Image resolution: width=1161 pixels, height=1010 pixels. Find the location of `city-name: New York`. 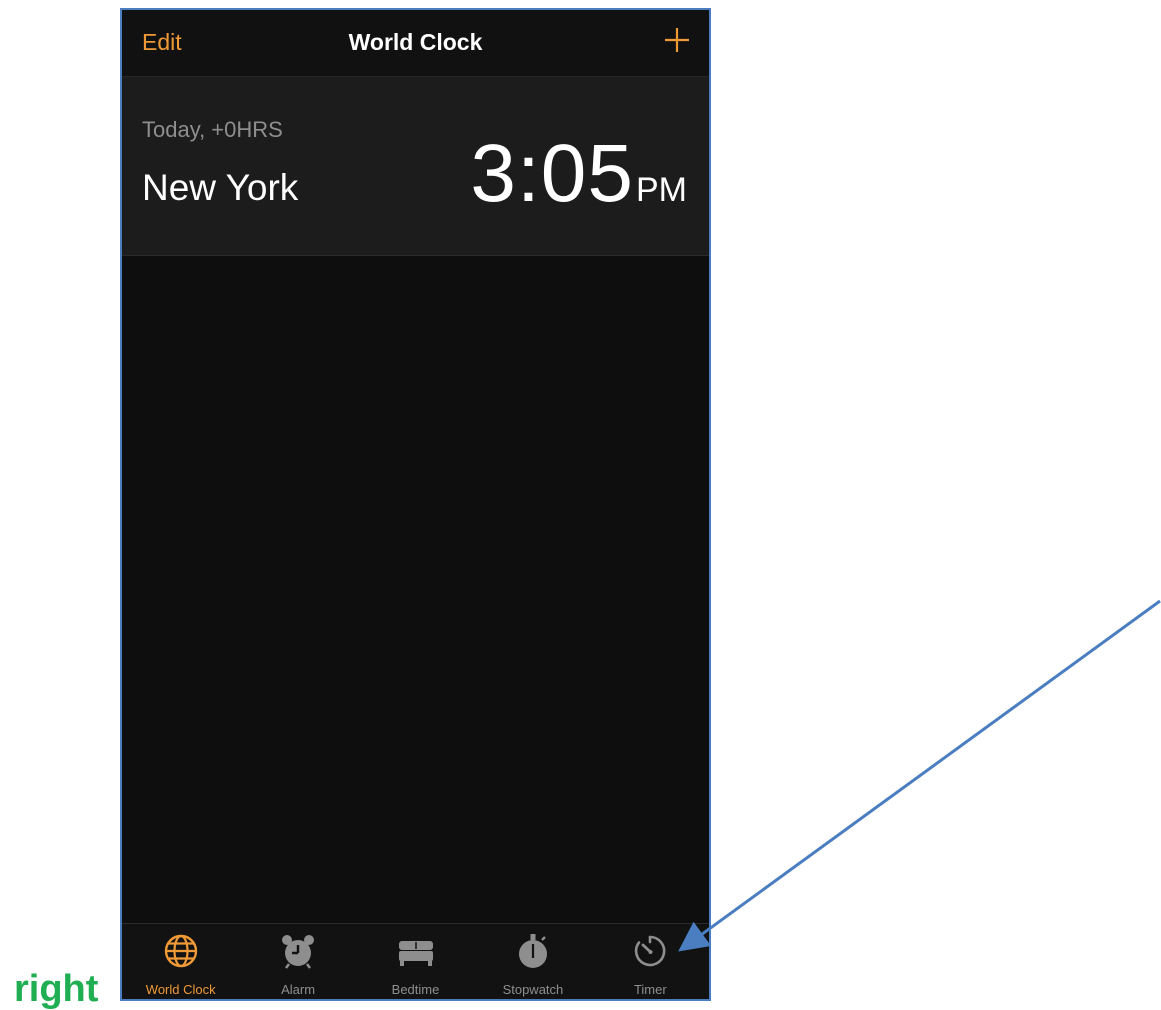

city-name: New York is located at coordinates (220, 187).